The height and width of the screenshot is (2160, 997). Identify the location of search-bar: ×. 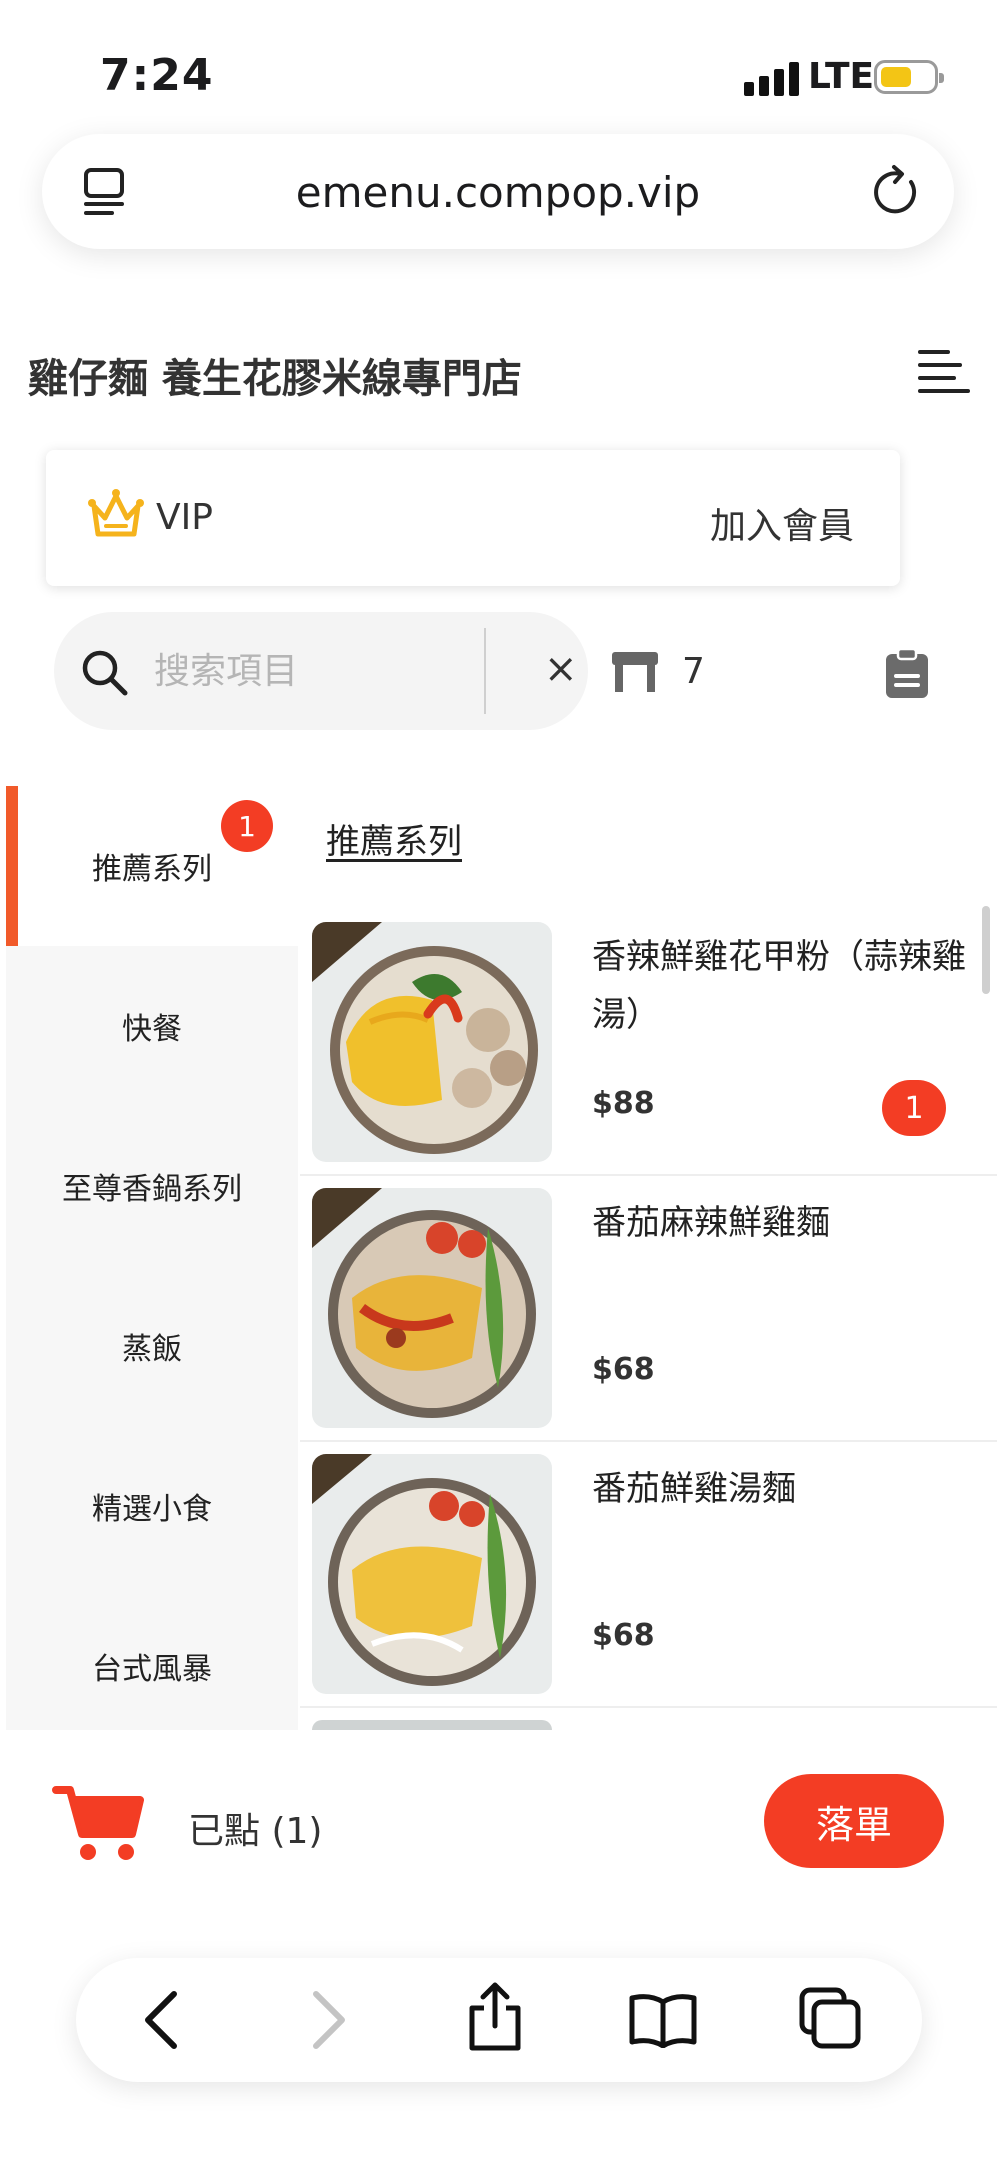
(321, 671).